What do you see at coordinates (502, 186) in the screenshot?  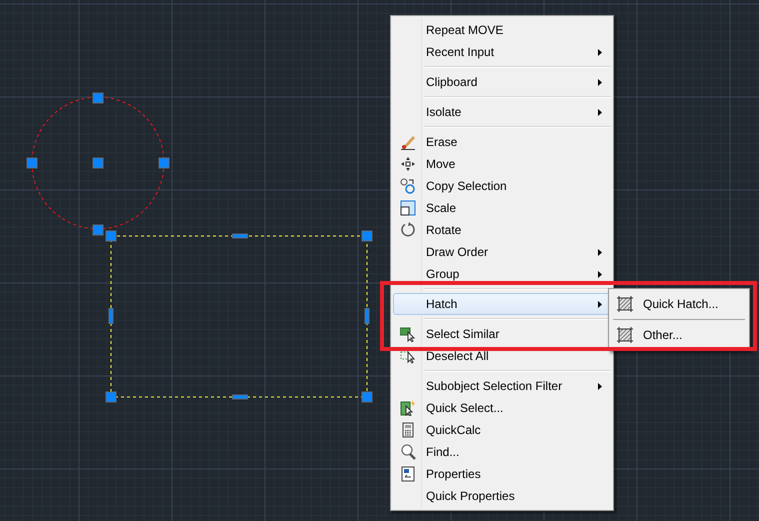 I see `menu-item: Copy Selection` at bounding box center [502, 186].